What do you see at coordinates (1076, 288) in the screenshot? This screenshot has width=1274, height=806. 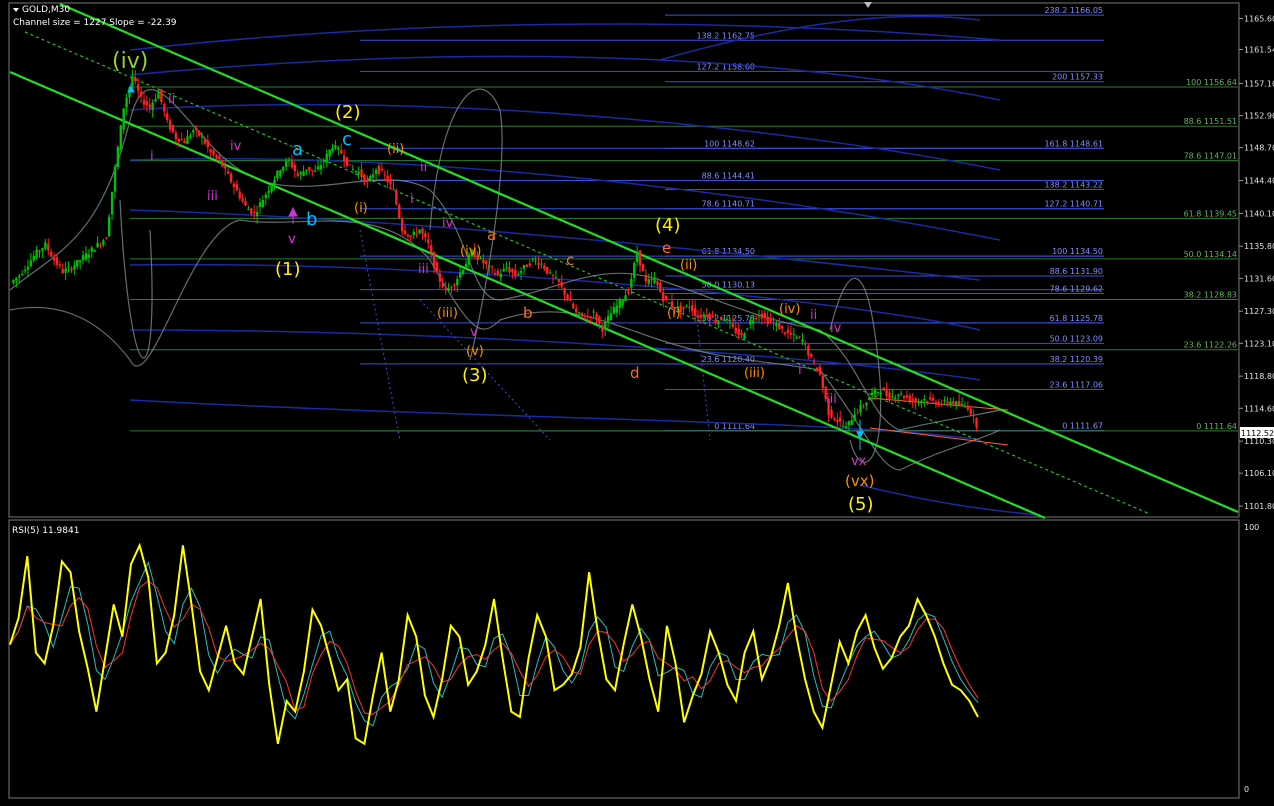 I see `fib-blue-right-label: 78.6 1129.62` at bounding box center [1076, 288].